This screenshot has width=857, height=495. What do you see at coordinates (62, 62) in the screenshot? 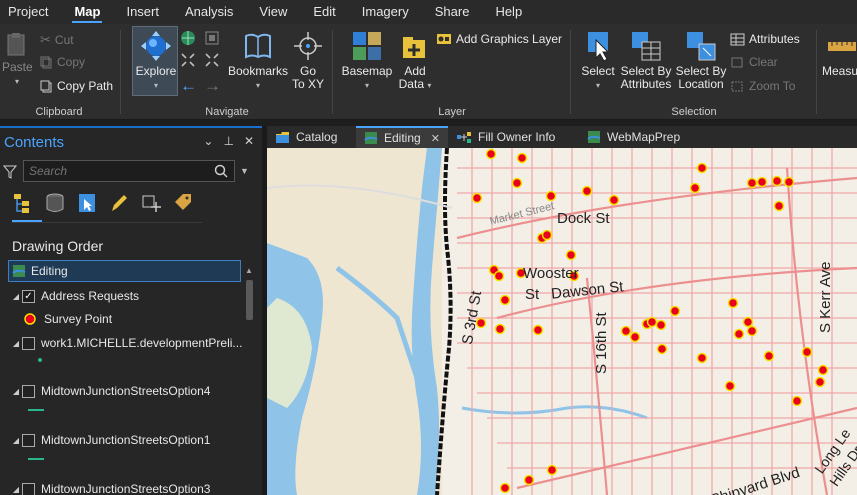
I see `copy-button: Copy` at bounding box center [62, 62].